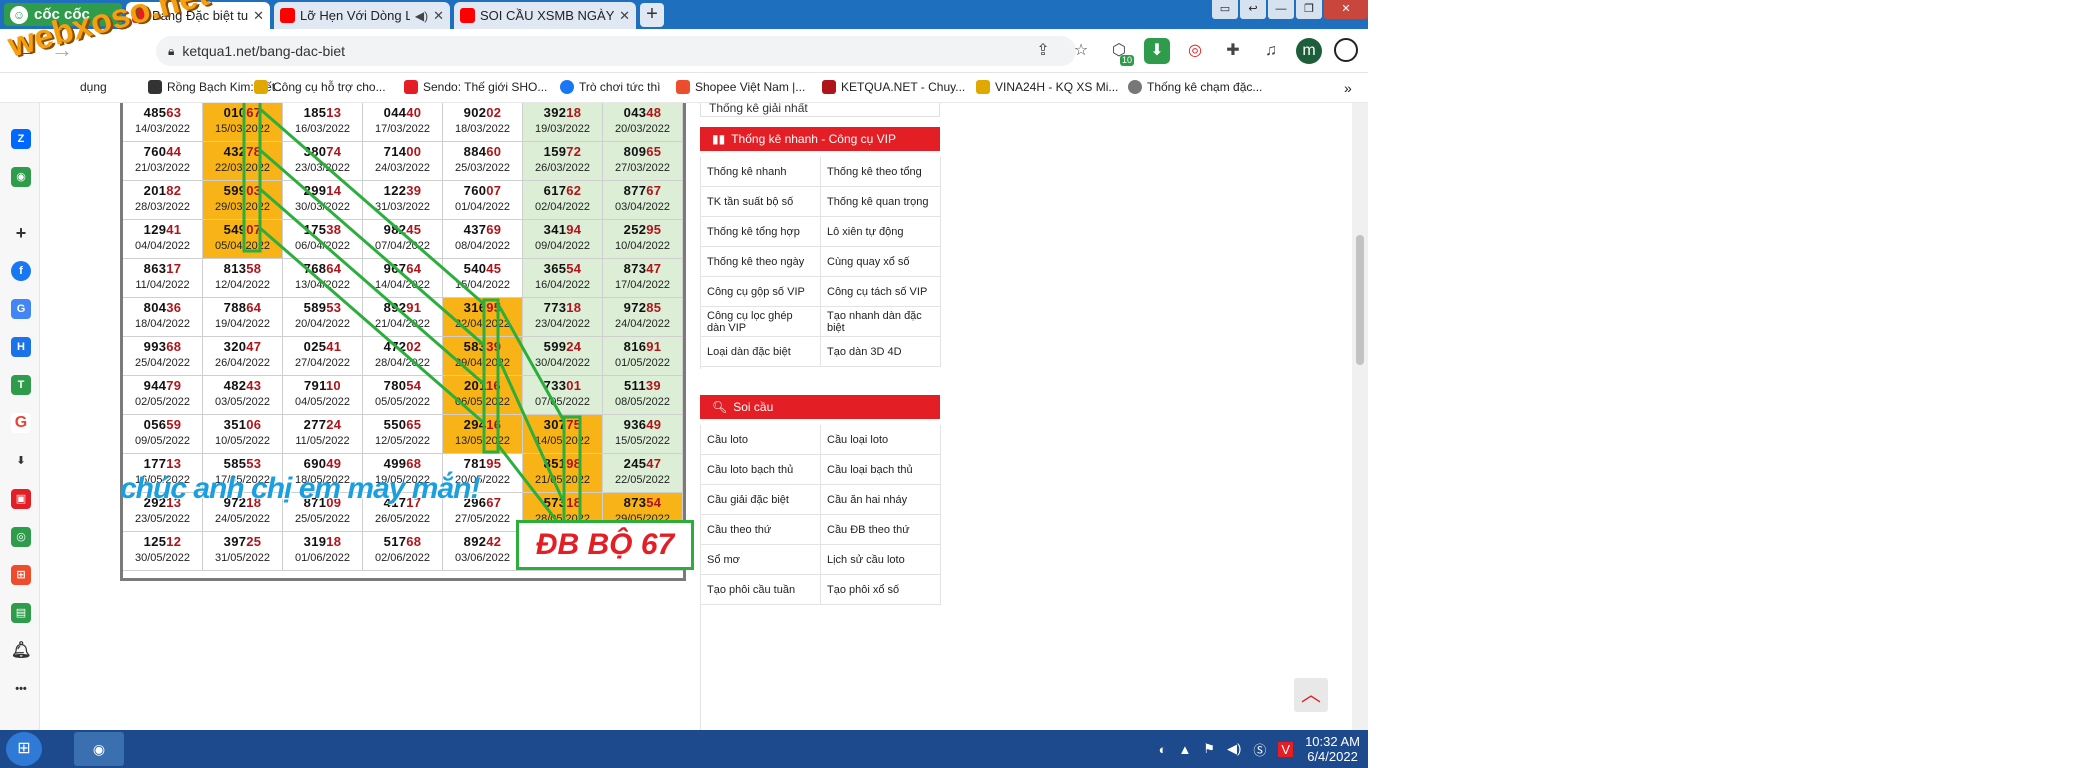 This screenshot has width=2074, height=768. What do you see at coordinates (1225, 9) in the screenshot?
I see `screenshot-icon: ▭` at bounding box center [1225, 9].